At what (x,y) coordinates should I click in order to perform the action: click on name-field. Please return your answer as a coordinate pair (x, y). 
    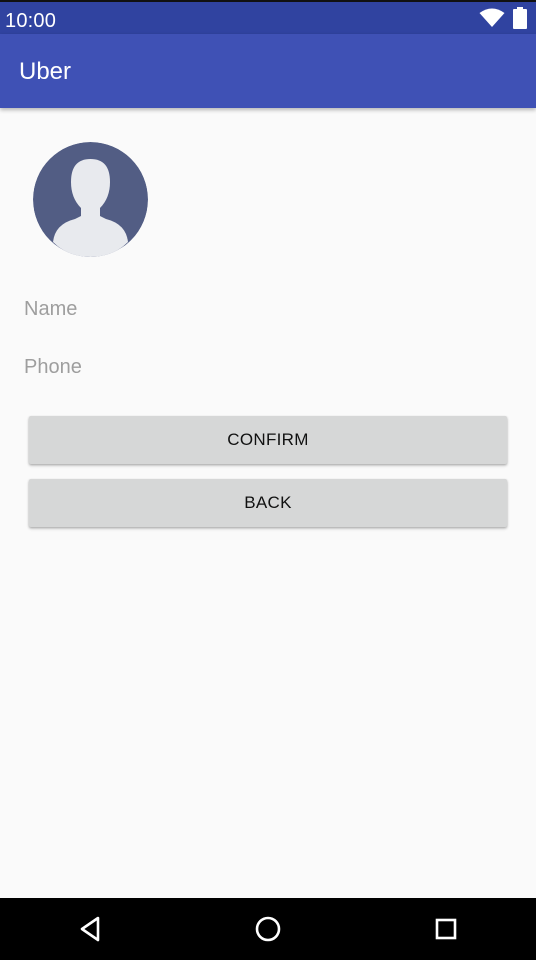
    Looking at the image, I should click on (268, 309).